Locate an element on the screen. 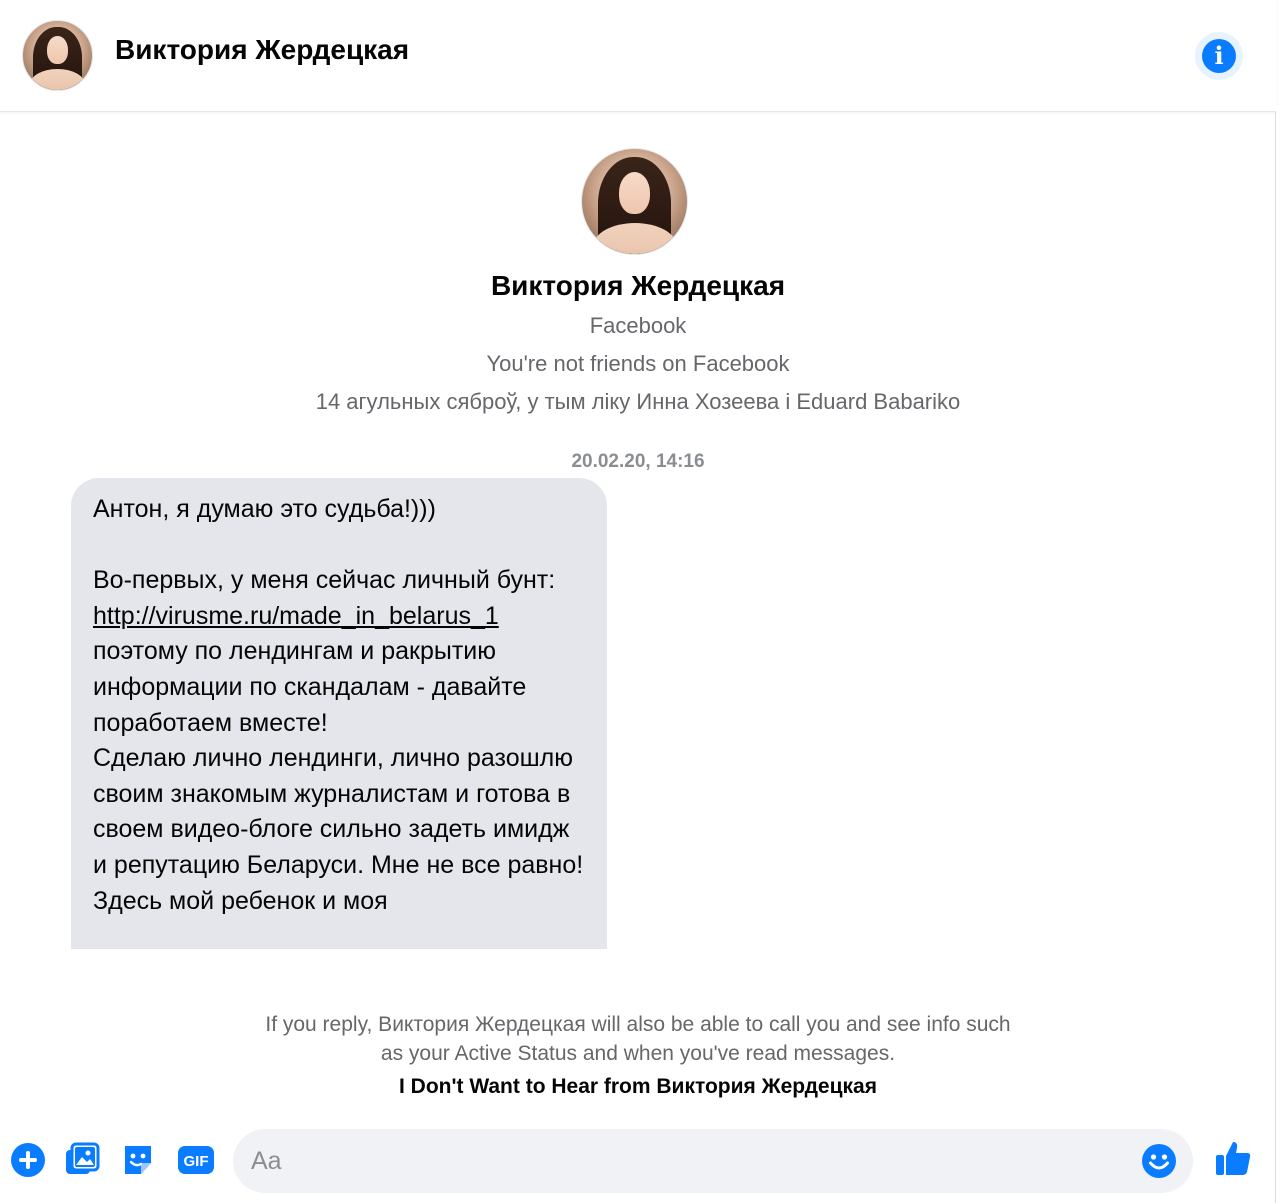 This screenshot has height=1203, width=1280. message-line: Во-первых, у меня сейчас личный бунт: is located at coordinates (324, 580).